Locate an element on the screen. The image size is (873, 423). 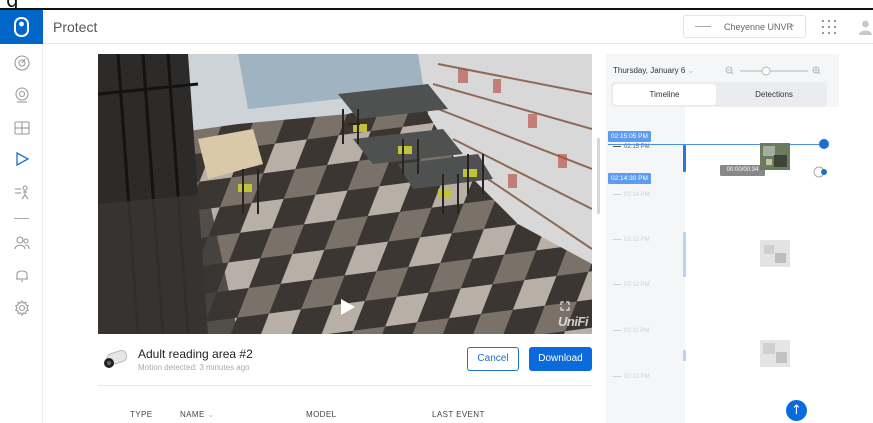
timeline-tick: 02:11 PM is located at coordinates (631, 331).